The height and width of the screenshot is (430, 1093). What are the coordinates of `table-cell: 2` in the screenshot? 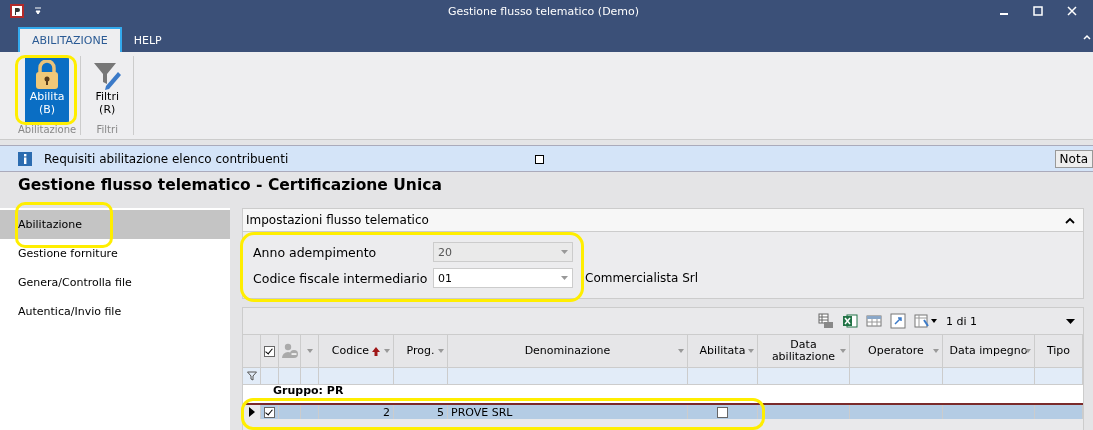 It's located at (356, 412).